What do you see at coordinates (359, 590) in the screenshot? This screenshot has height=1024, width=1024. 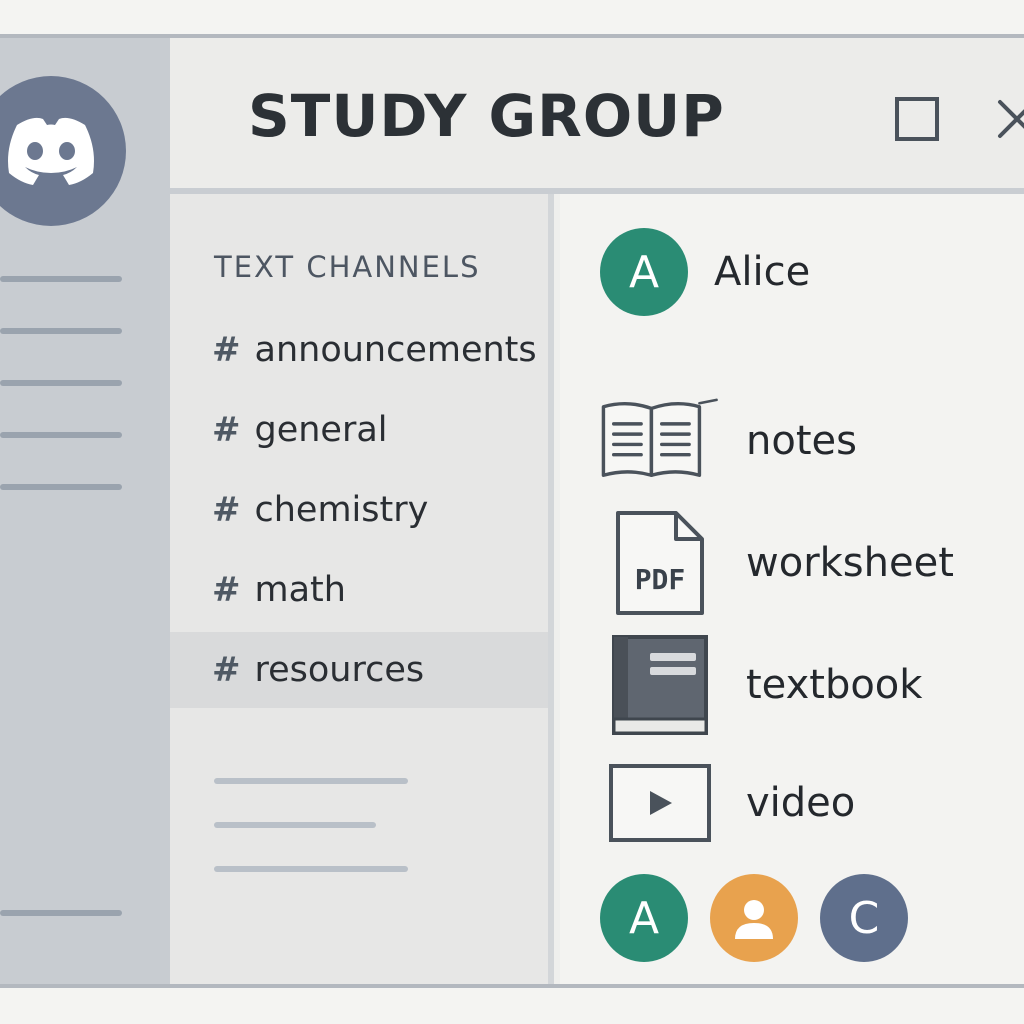 I see `channel-math: # math` at bounding box center [359, 590].